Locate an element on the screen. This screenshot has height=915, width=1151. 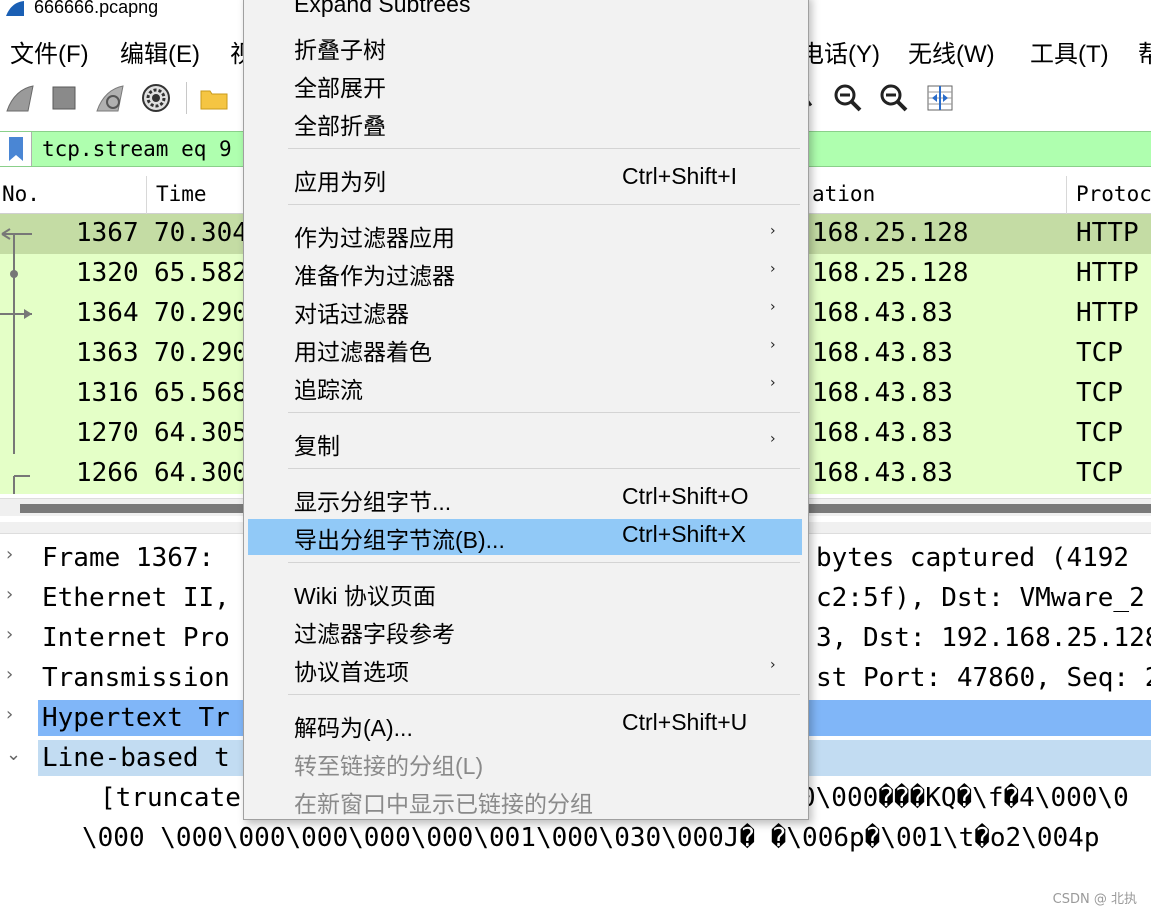
detail-text: c2:5f), Dst: VMware_2 is located at coordinates (980, 598).